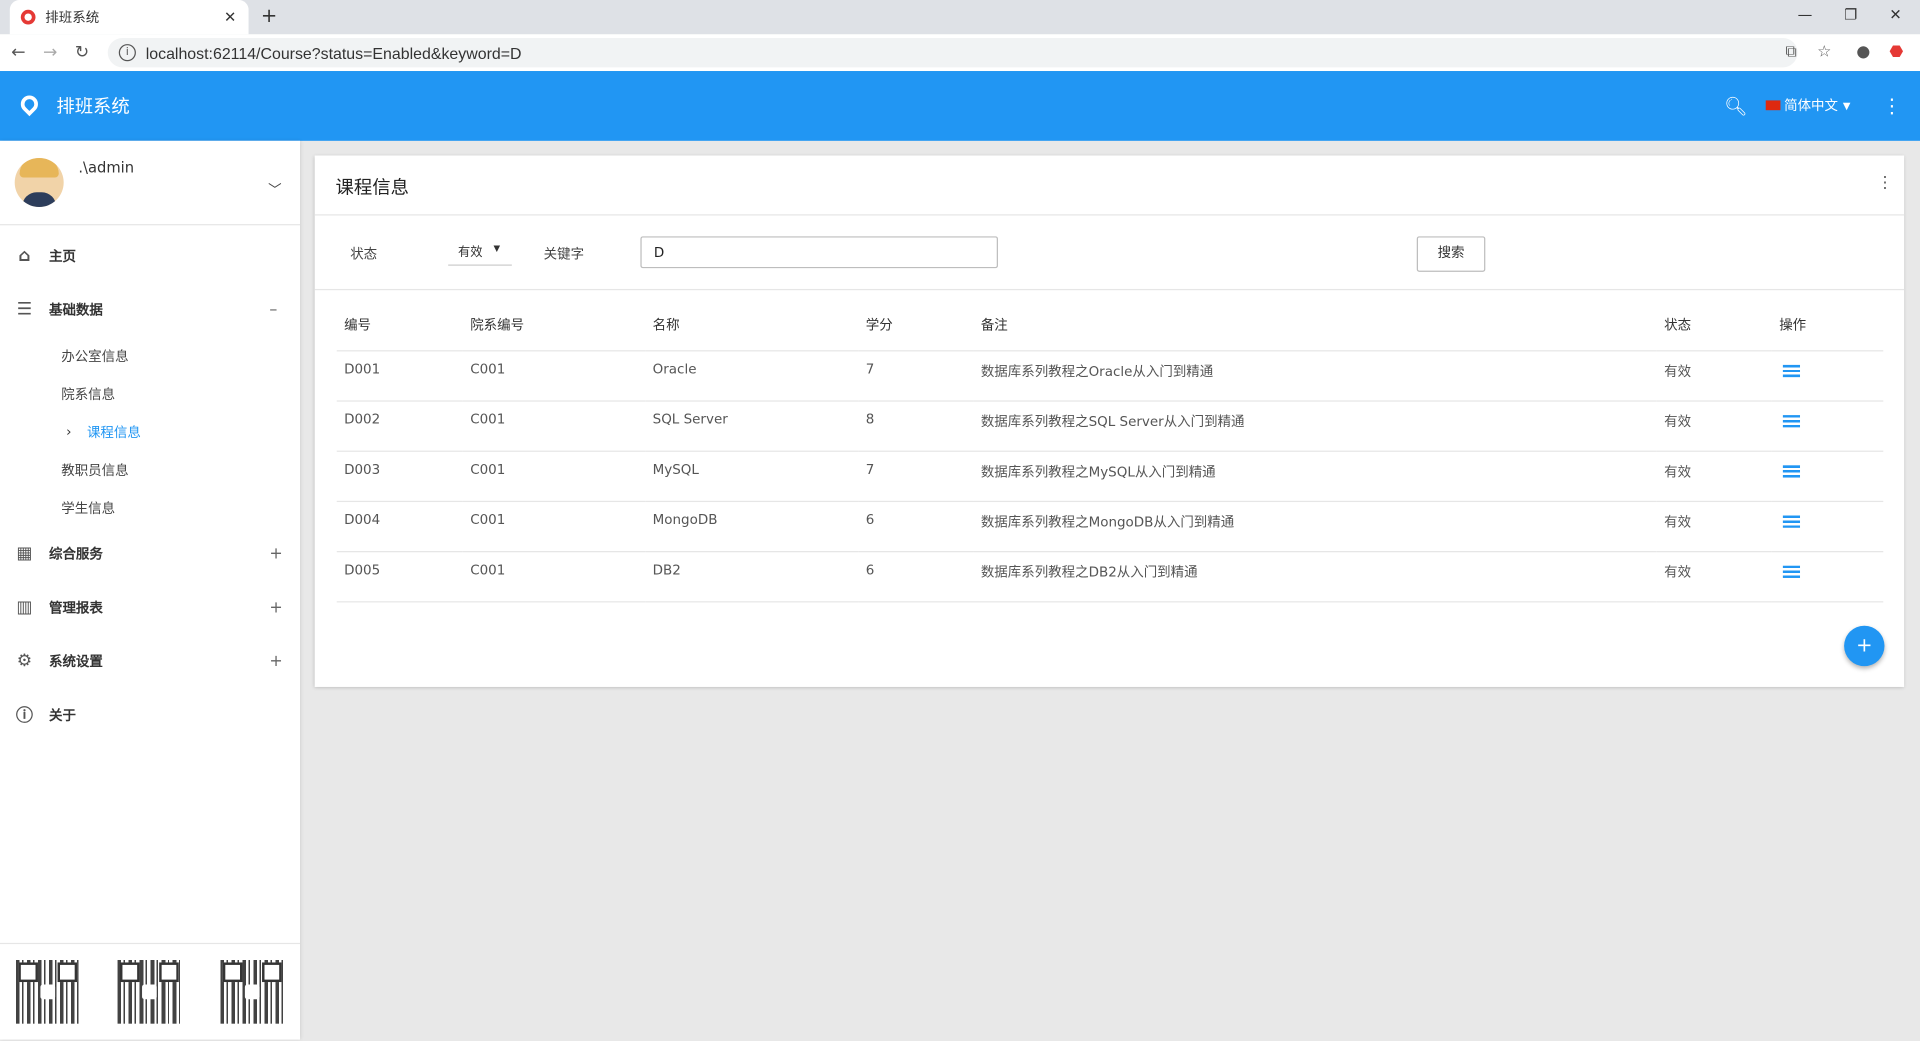  Describe the element at coordinates (1314, 333) in the screenshot. I see `col-header-remark: 备注` at that location.